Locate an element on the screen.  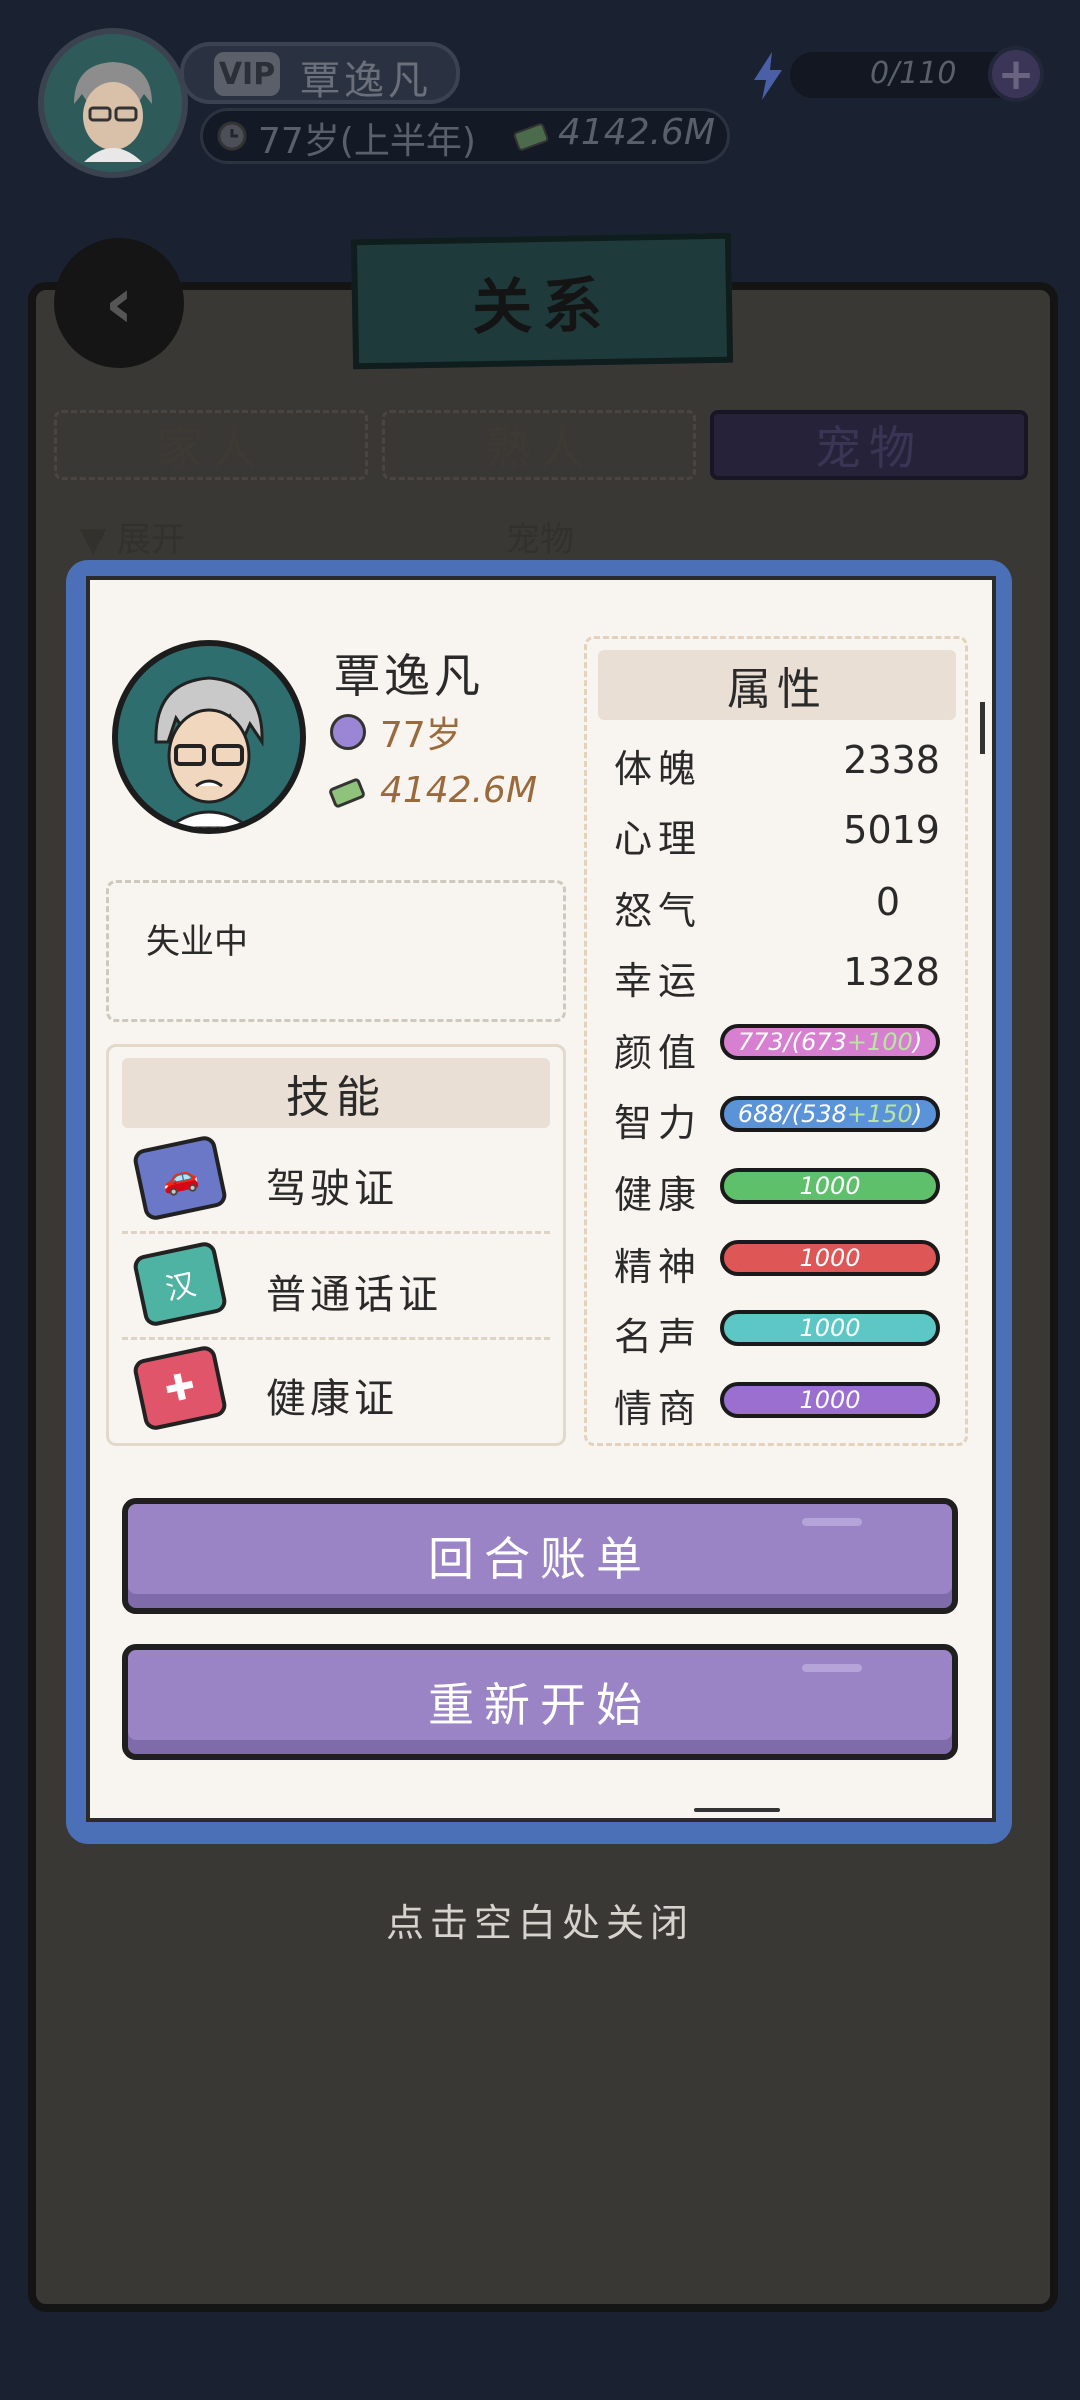
attr-bar: 688/(538 +150) is located at coordinates (830, 1114).